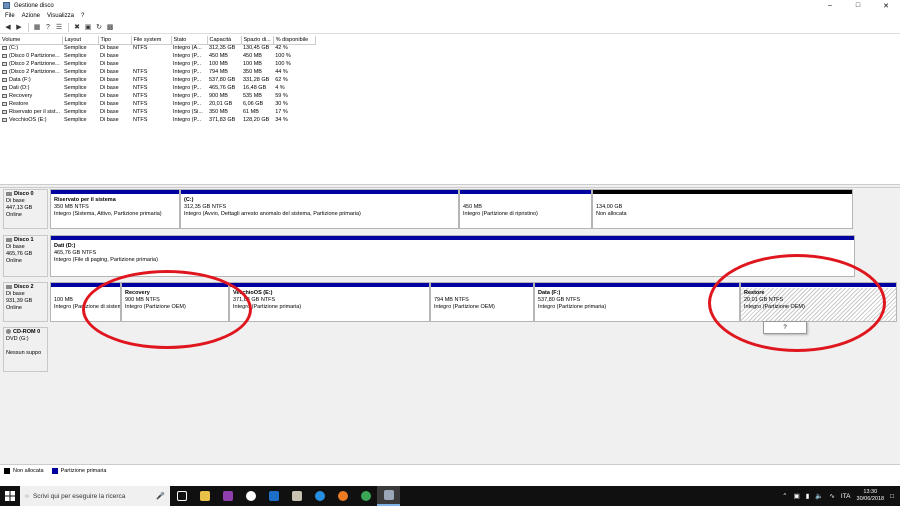 This screenshot has width=900, height=506. I want to click on col-tipo: Tipo, so click(115, 40).